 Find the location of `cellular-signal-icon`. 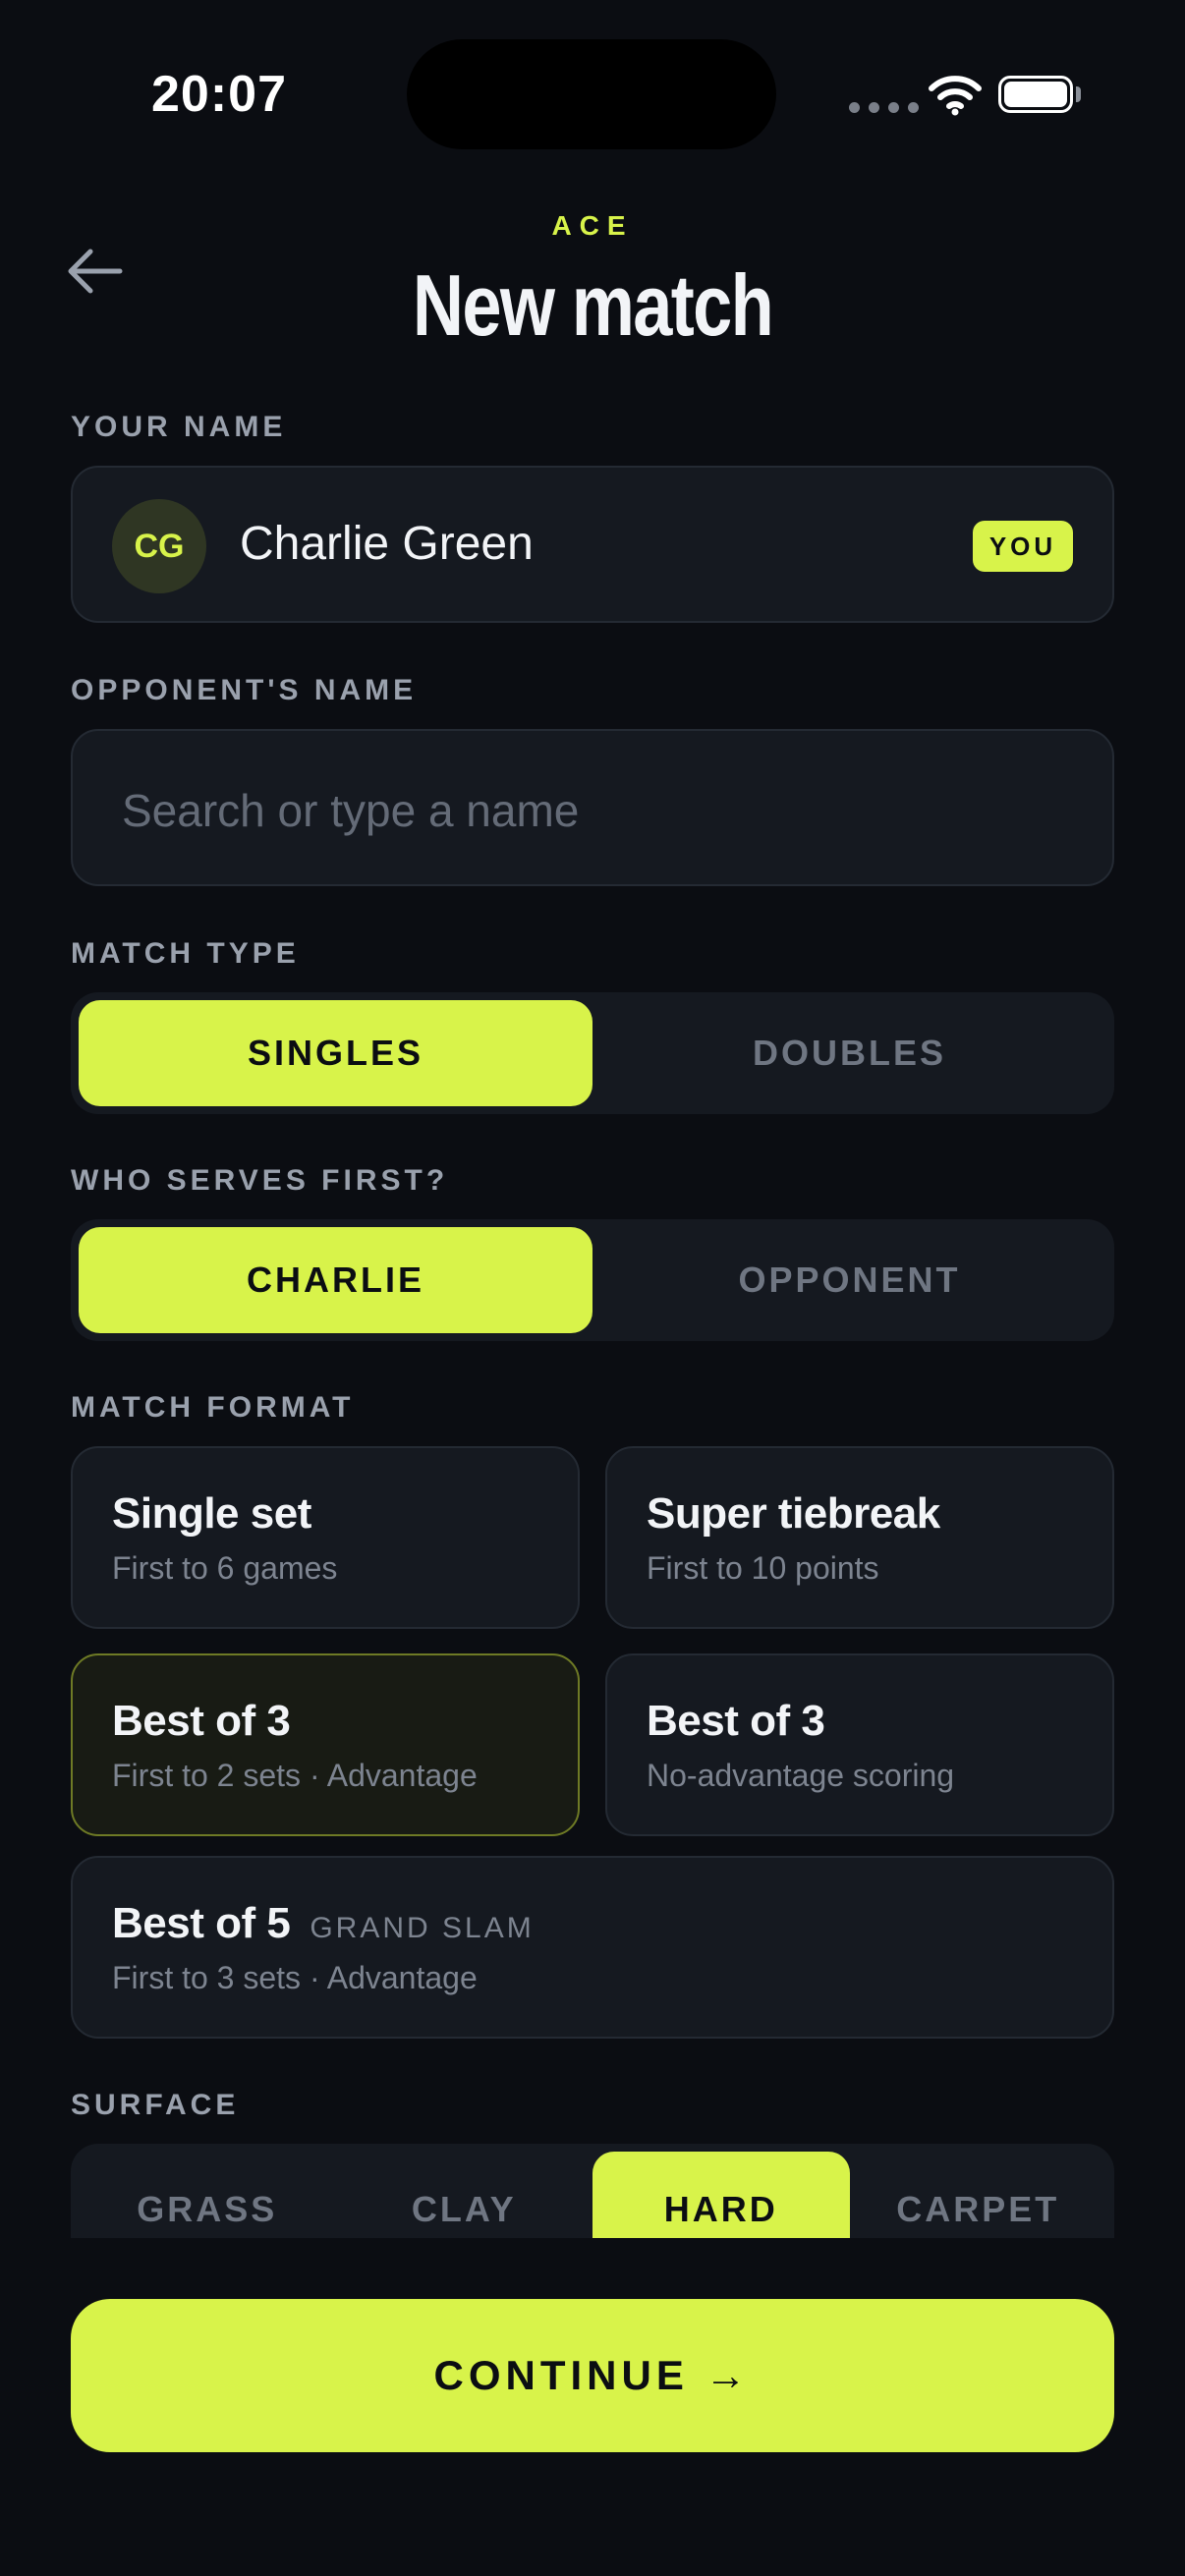

cellular-signal-icon is located at coordinates (884, 107).